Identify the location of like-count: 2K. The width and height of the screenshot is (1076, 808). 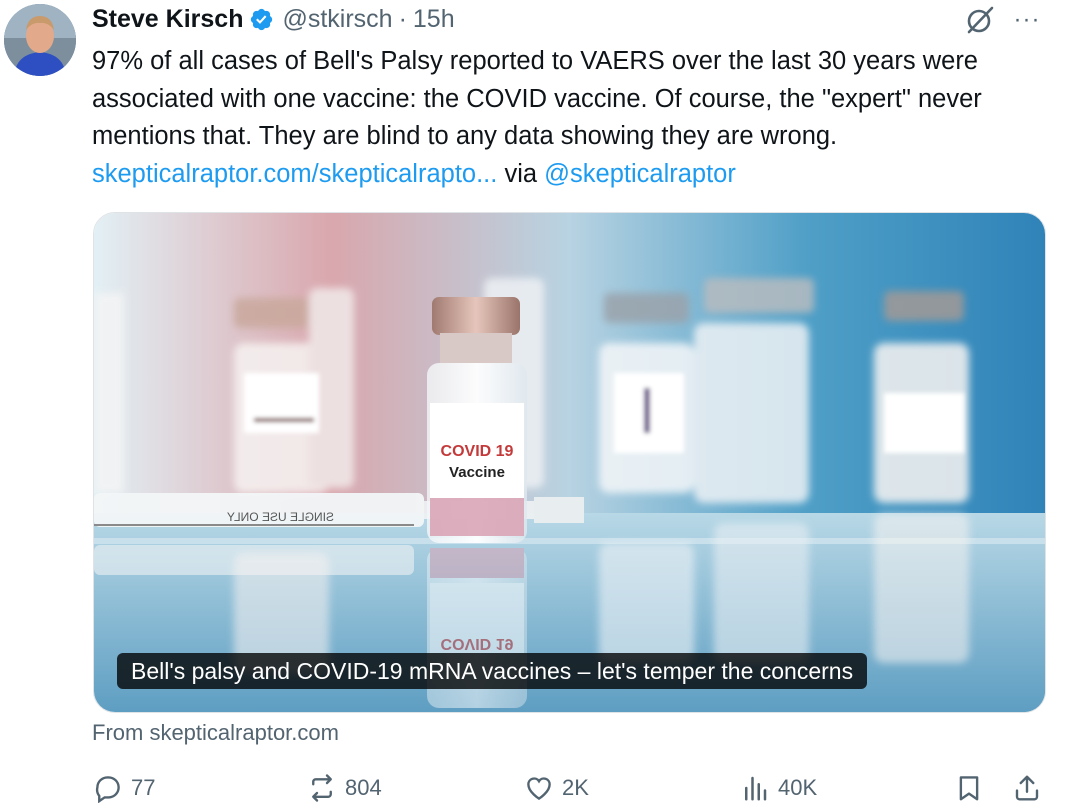
(575, 787).